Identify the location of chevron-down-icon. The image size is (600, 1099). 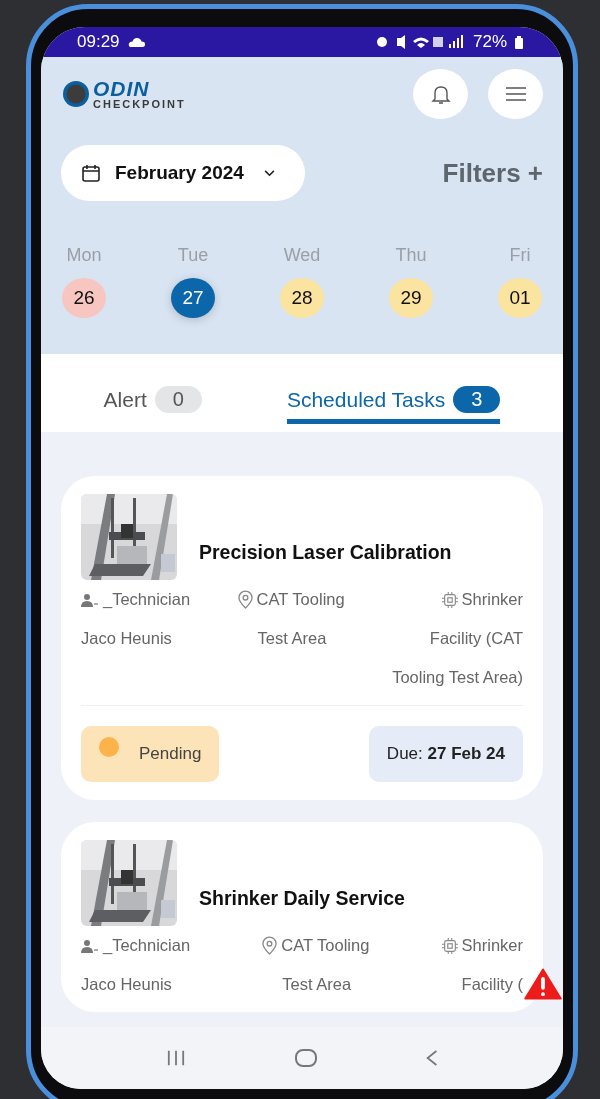
(269, 173).